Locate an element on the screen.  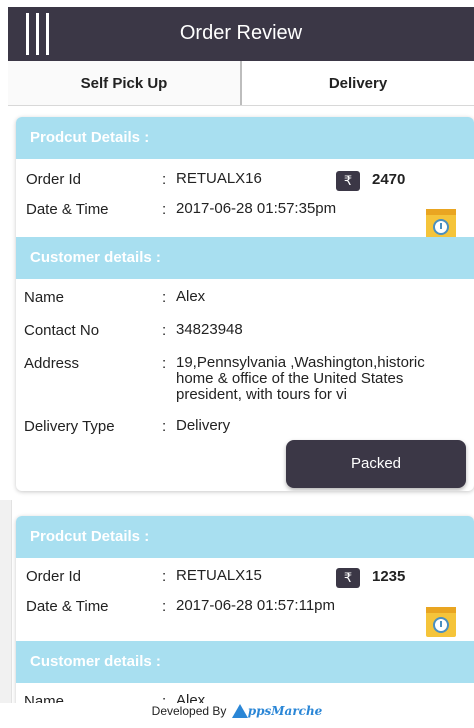
date-time-row: Date & Time : 2017-06-28 01:57:11pm is located at coordinates (245, 608).